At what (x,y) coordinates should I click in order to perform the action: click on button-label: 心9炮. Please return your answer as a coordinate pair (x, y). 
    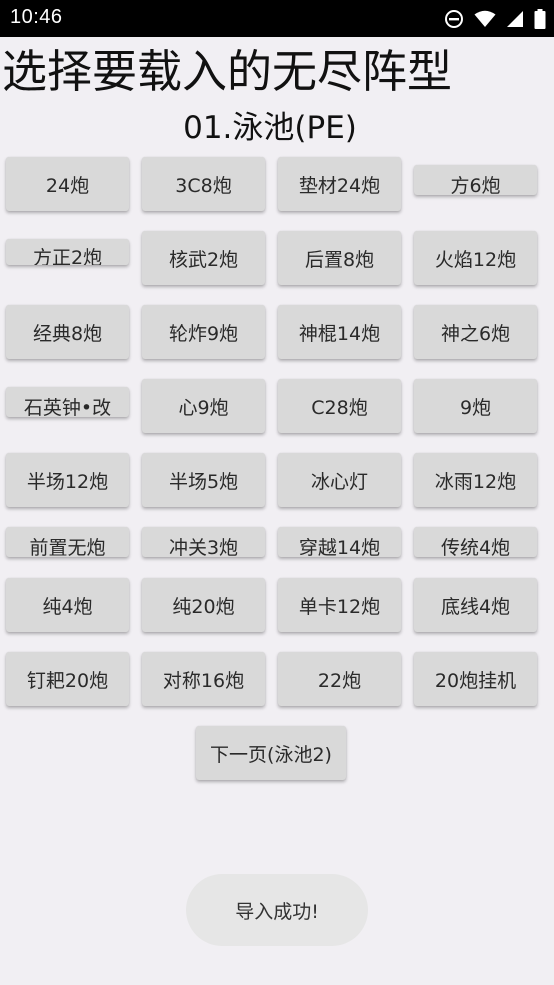
    Looking at the image, I should click on (203, 407).